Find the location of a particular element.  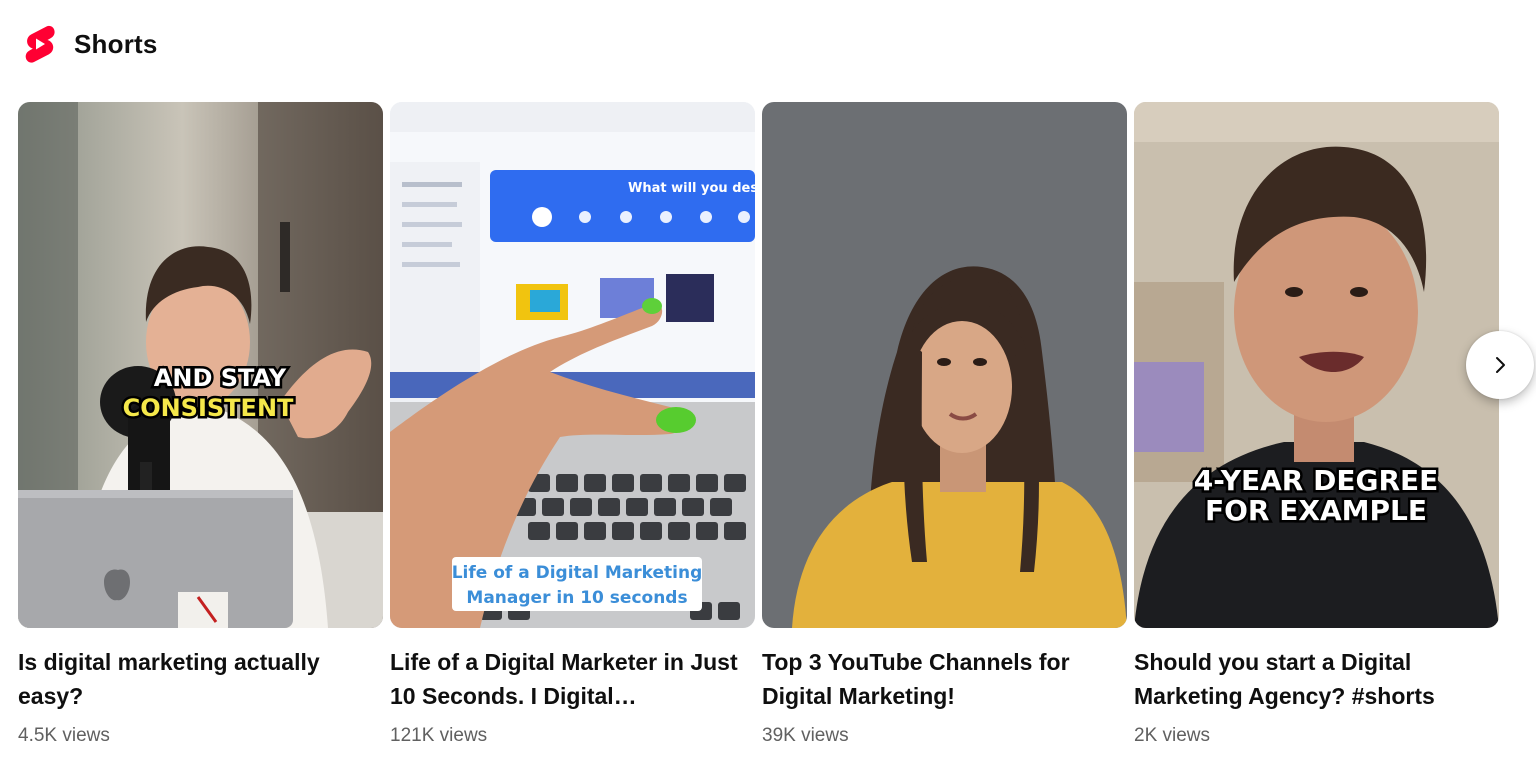

view-count: 121K views is located at coordinates (439, 735).